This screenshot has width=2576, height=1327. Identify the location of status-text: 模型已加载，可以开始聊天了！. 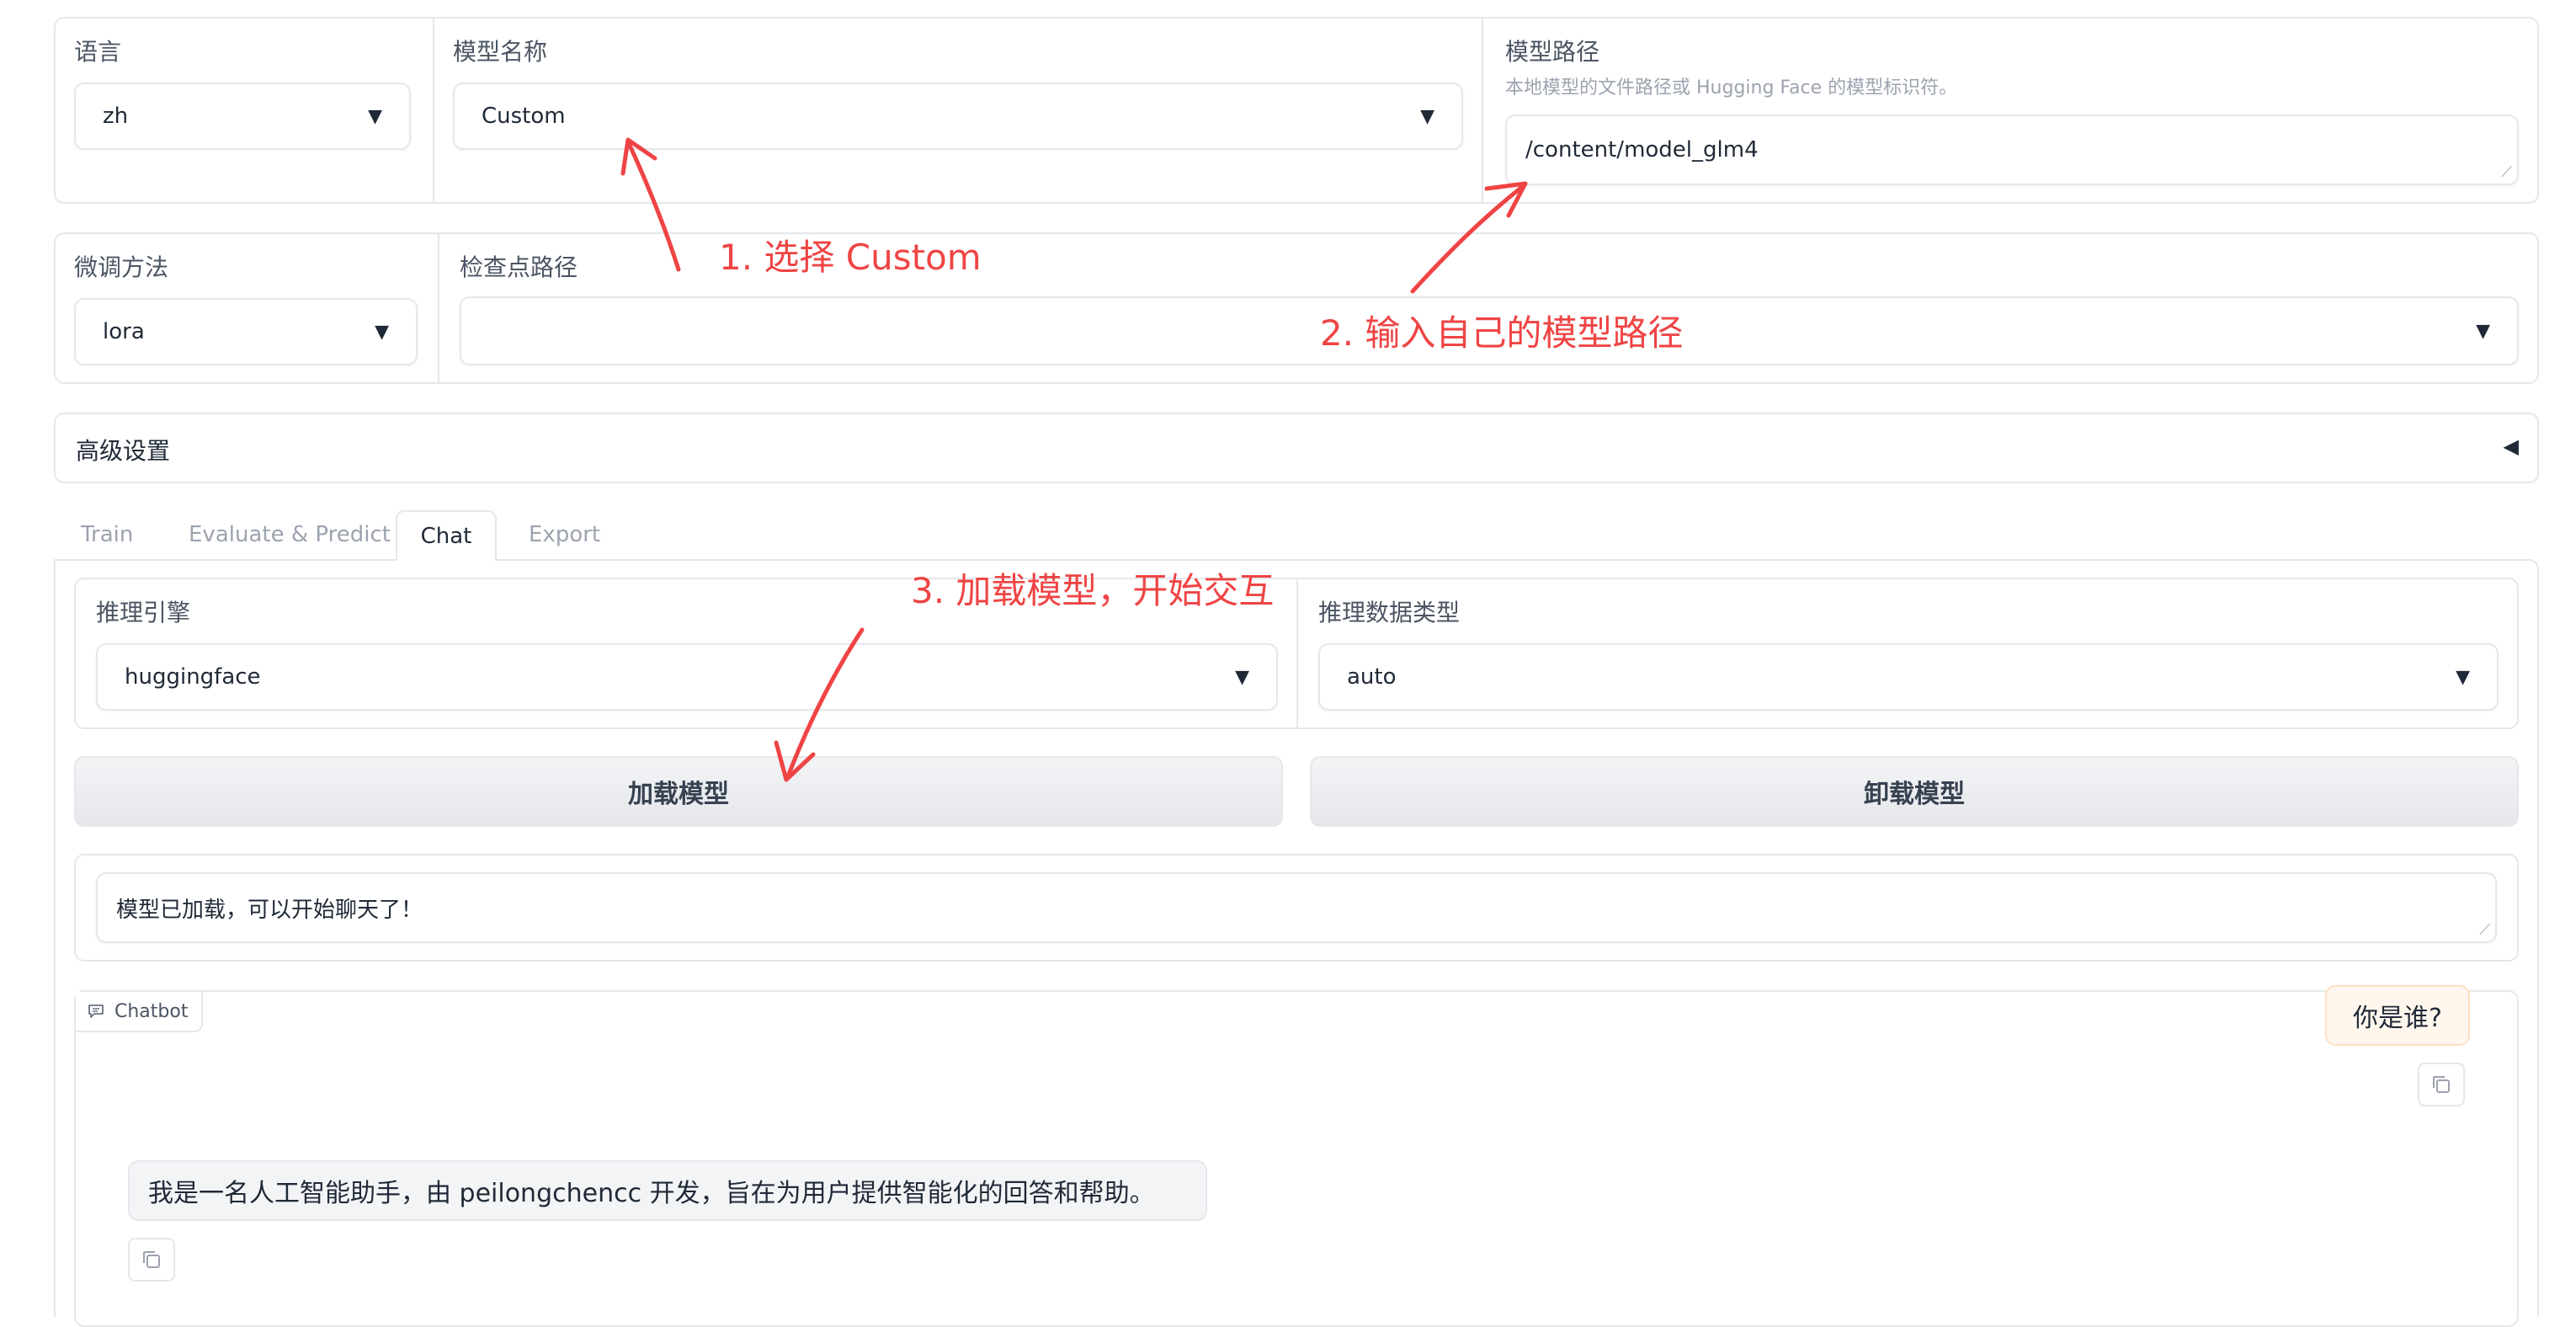
(270, 910).